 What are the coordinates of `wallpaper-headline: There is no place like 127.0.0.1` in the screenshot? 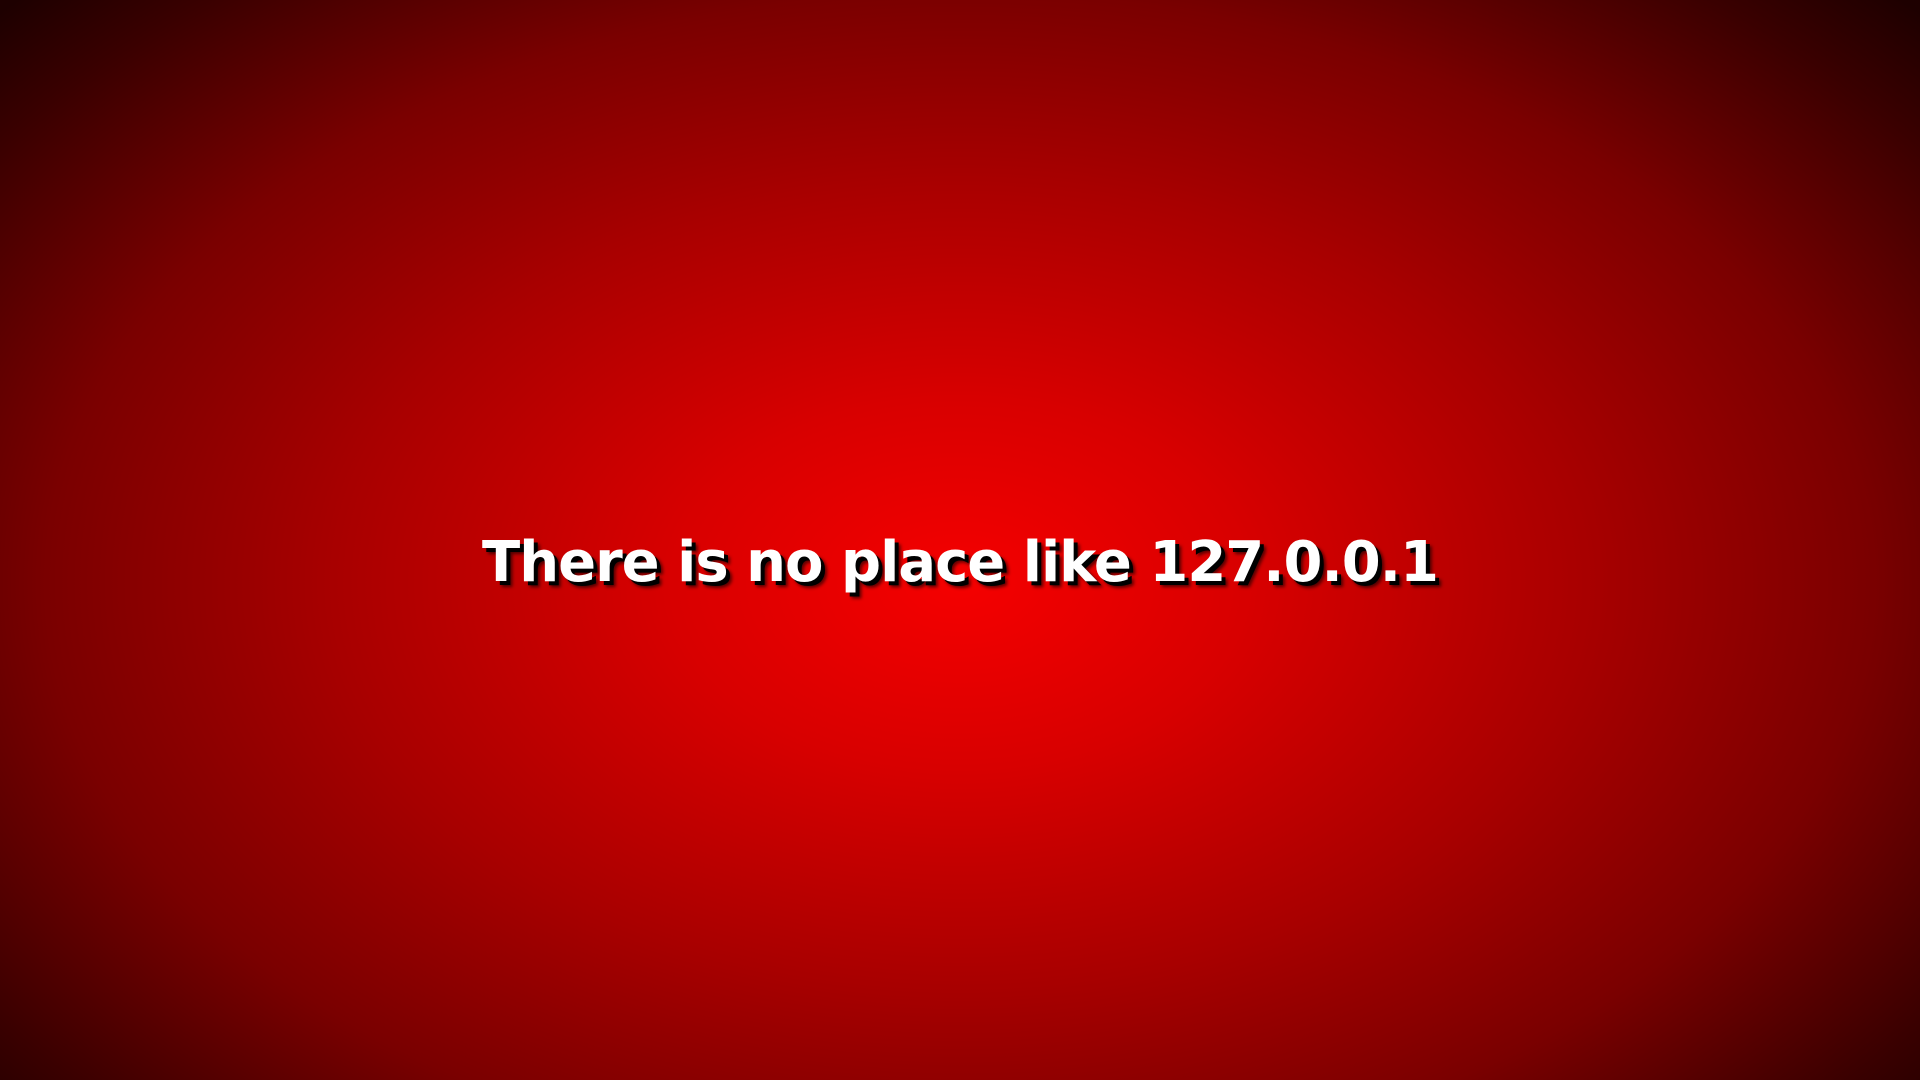 It's located at (960, 562).